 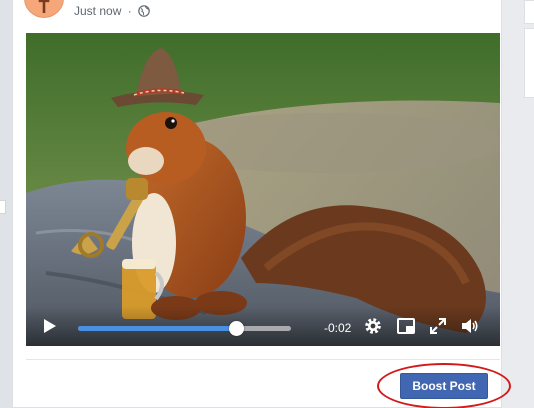 I want to click on avatar-initial: T, so click(x=44, y=8).